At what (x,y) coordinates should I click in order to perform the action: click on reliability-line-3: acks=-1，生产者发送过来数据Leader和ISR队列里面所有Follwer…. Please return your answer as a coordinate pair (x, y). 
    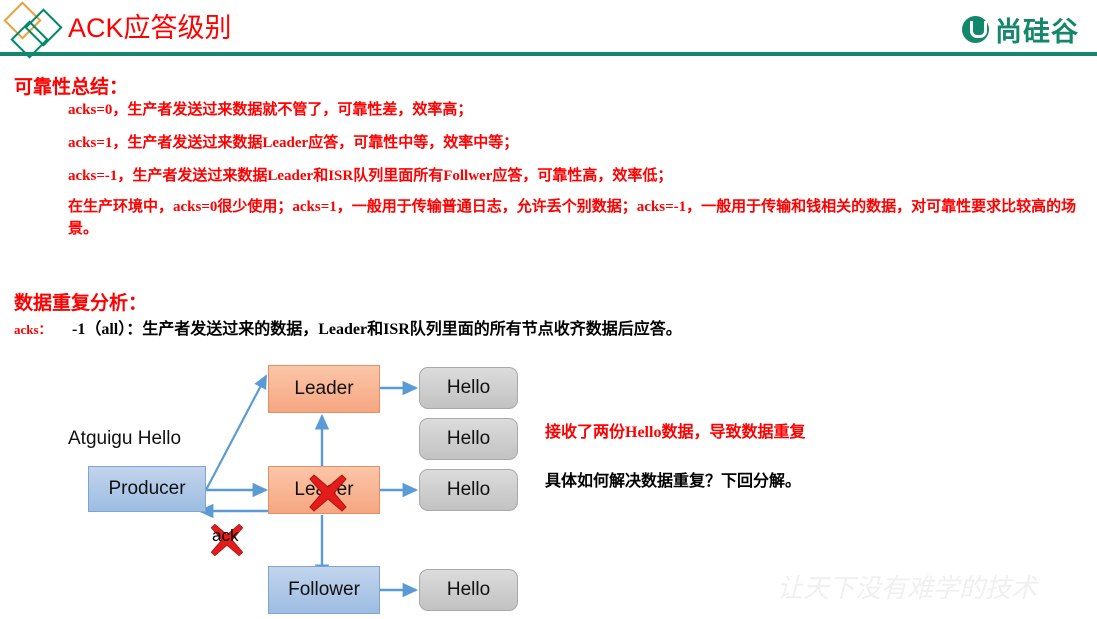
    Looking at the image, I should click on (370, 176).